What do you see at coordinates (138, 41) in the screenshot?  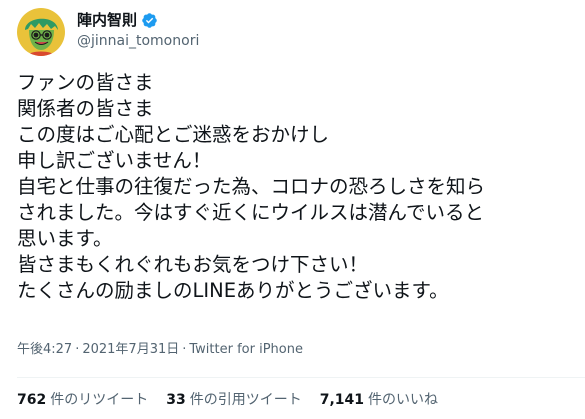 I see `author-handle: @jinnai_tomonori` at bounding box center [138, 41].